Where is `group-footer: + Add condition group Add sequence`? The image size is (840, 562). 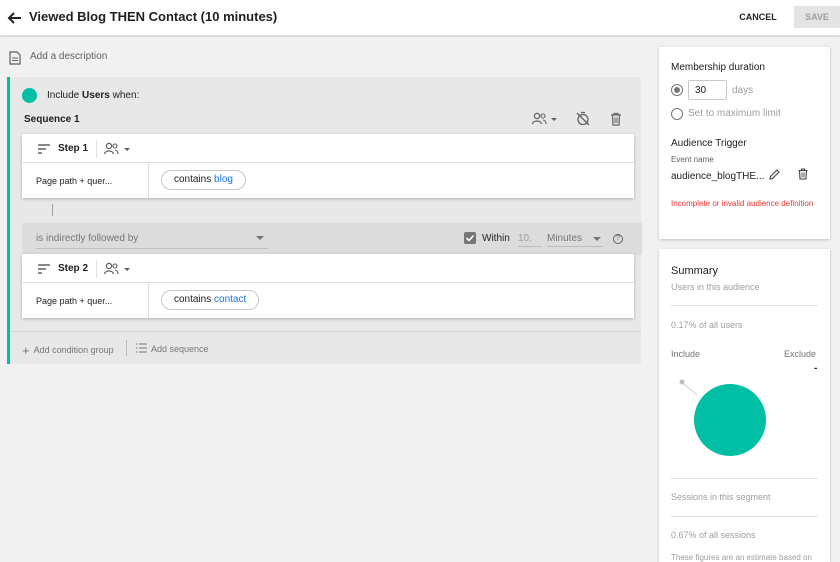 group-footer: + Add condition group Add sequence is located at coordinates (325, 347).